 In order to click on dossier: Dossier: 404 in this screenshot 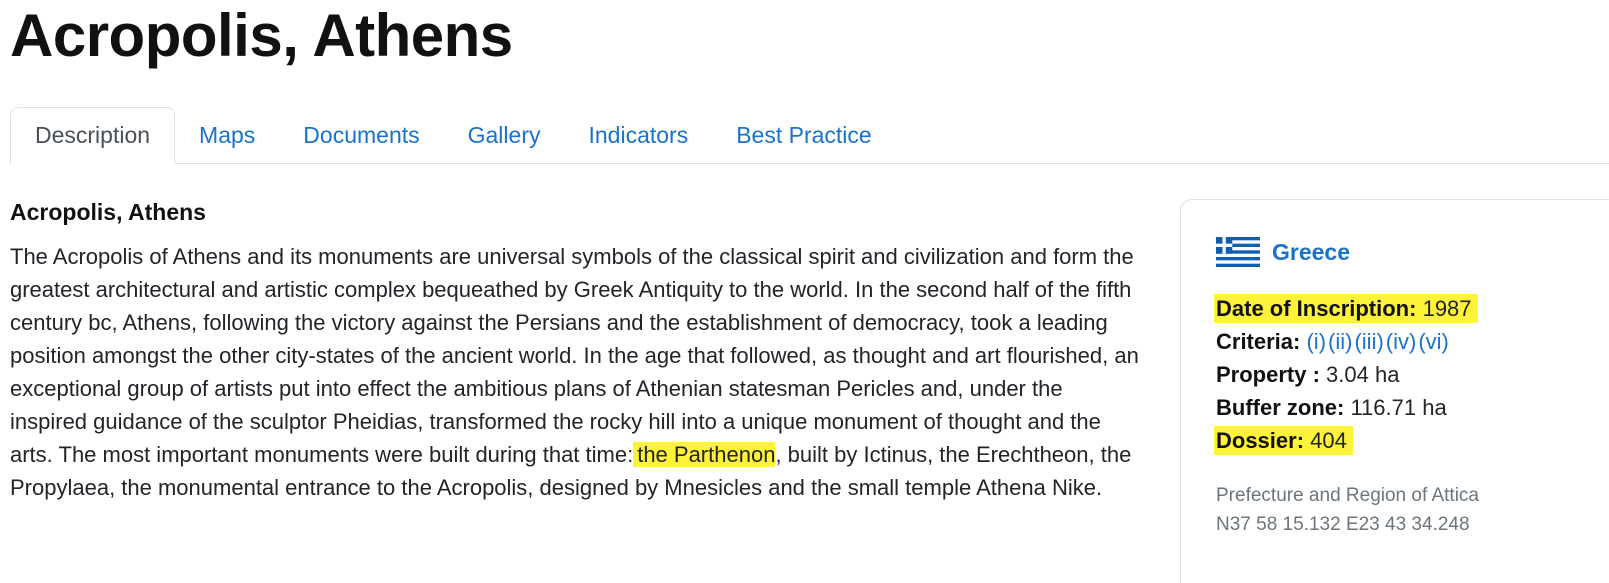, I will do `click(1346, 440)`.